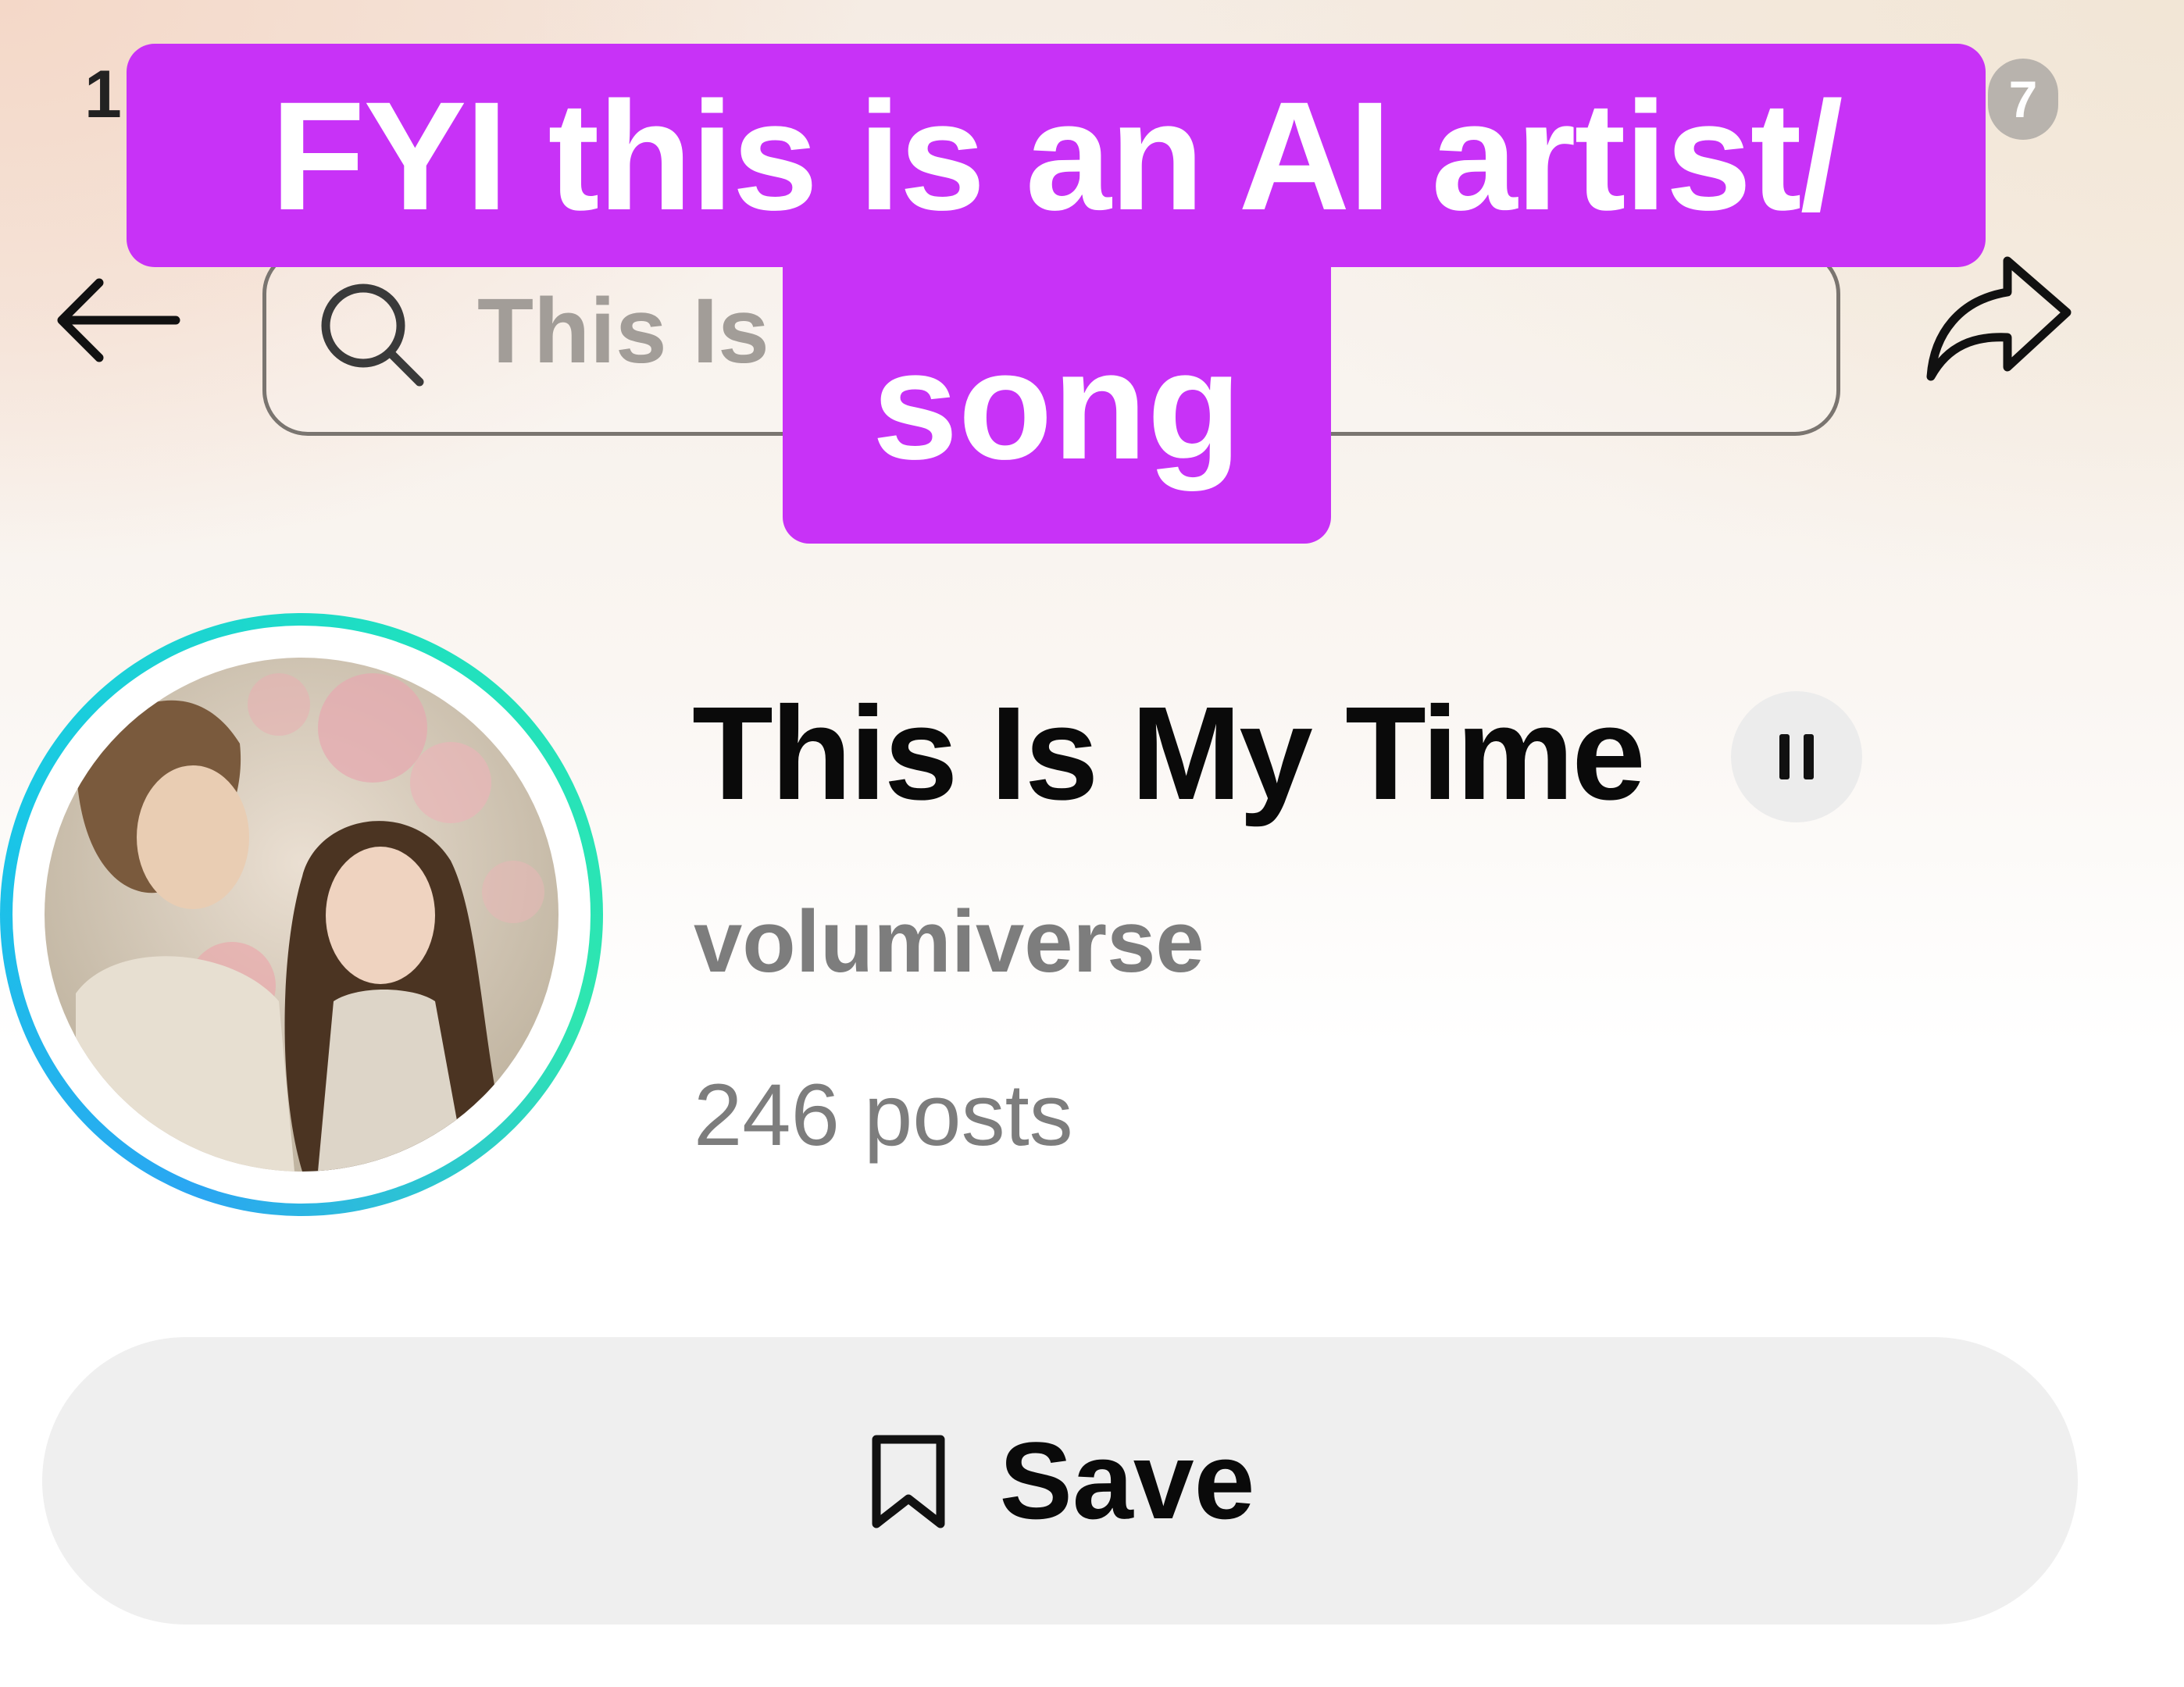 The height and width of the screenshot is (1687, 2184). Describe the element at coordinates (2023, 99) in the screenshot. I see `battery-indicator: 7` at that location.